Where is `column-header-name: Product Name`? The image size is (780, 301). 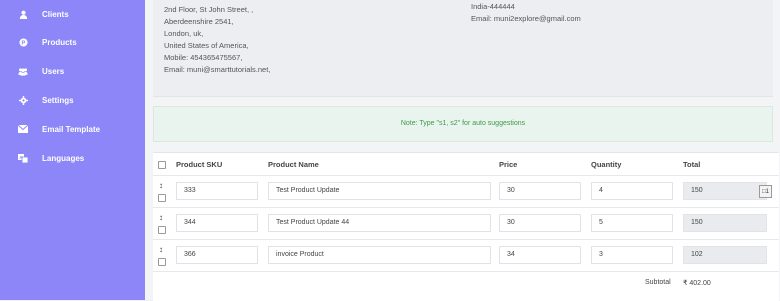
column-header-name: Product Name is located at coordinates (293, 164).